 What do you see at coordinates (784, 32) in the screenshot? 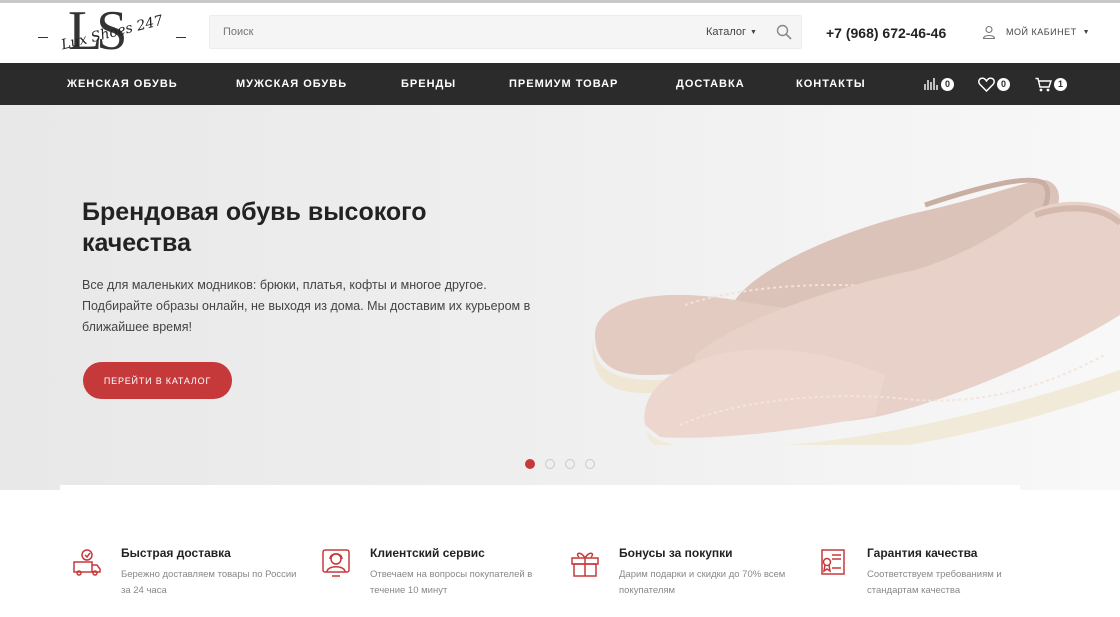
I see `search-icon` at bounding box center [784, 32].